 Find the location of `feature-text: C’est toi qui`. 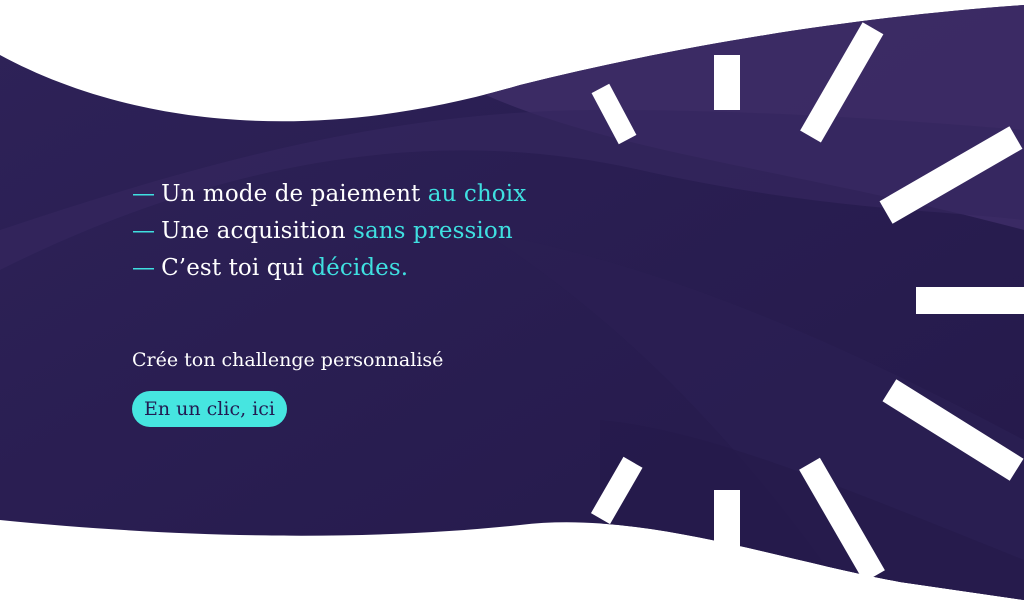

feature-text: C’est toi qui is located at coordinates (236, 268).